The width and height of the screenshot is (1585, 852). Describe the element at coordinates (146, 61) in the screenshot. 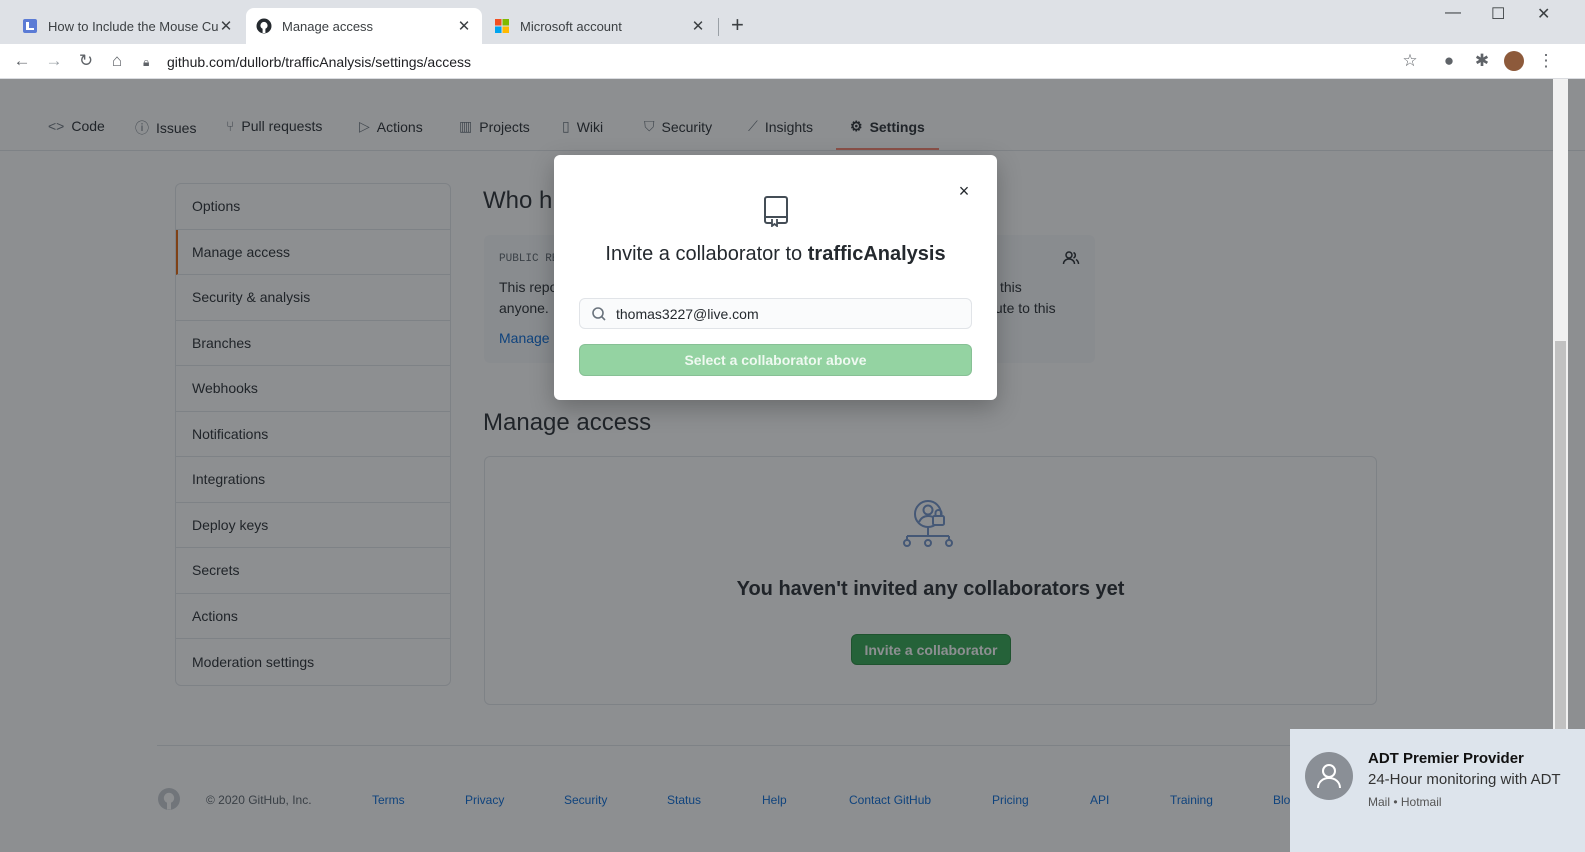

I see `lock-icon: 🔒︎` at that location.